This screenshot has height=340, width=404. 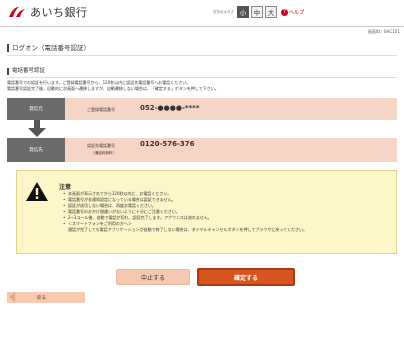 I want to click on header-divider, so click(x=202, y=26).